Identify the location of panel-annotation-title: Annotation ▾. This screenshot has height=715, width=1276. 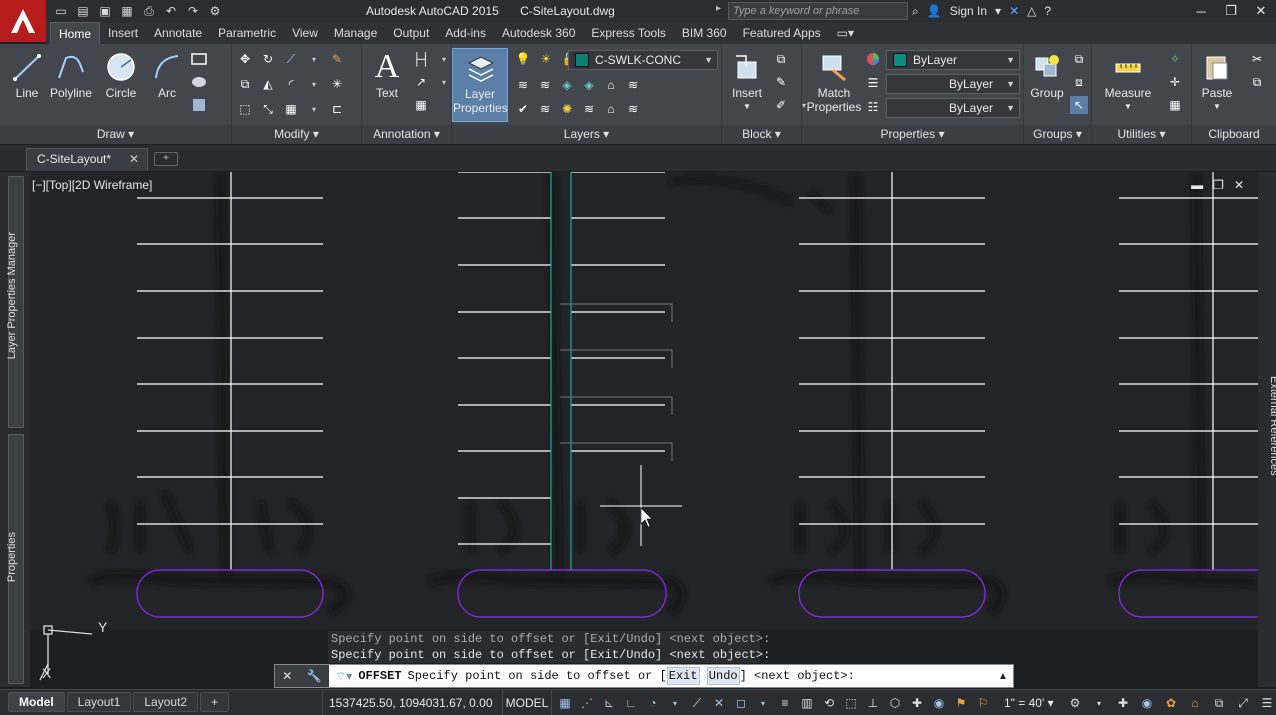
(406, 134).